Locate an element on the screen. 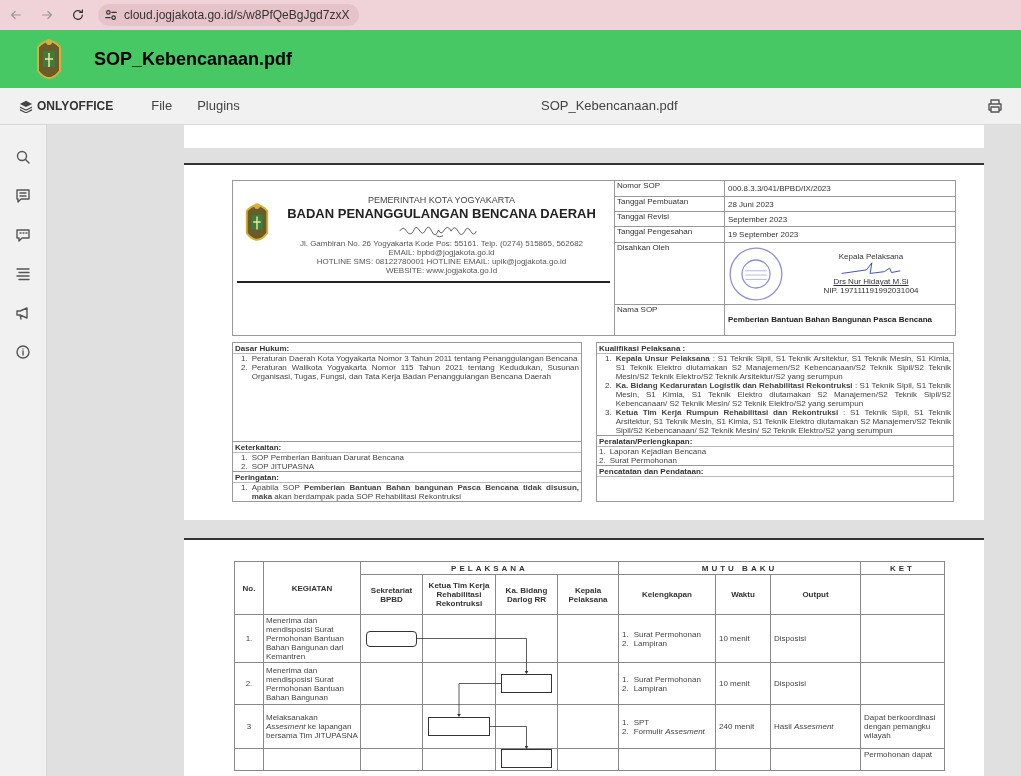 The image size is (1021, 776). column-header: Ketua Tim Kerja Rehabilitasi Rekontruksi is located at coordinates (459, 594).